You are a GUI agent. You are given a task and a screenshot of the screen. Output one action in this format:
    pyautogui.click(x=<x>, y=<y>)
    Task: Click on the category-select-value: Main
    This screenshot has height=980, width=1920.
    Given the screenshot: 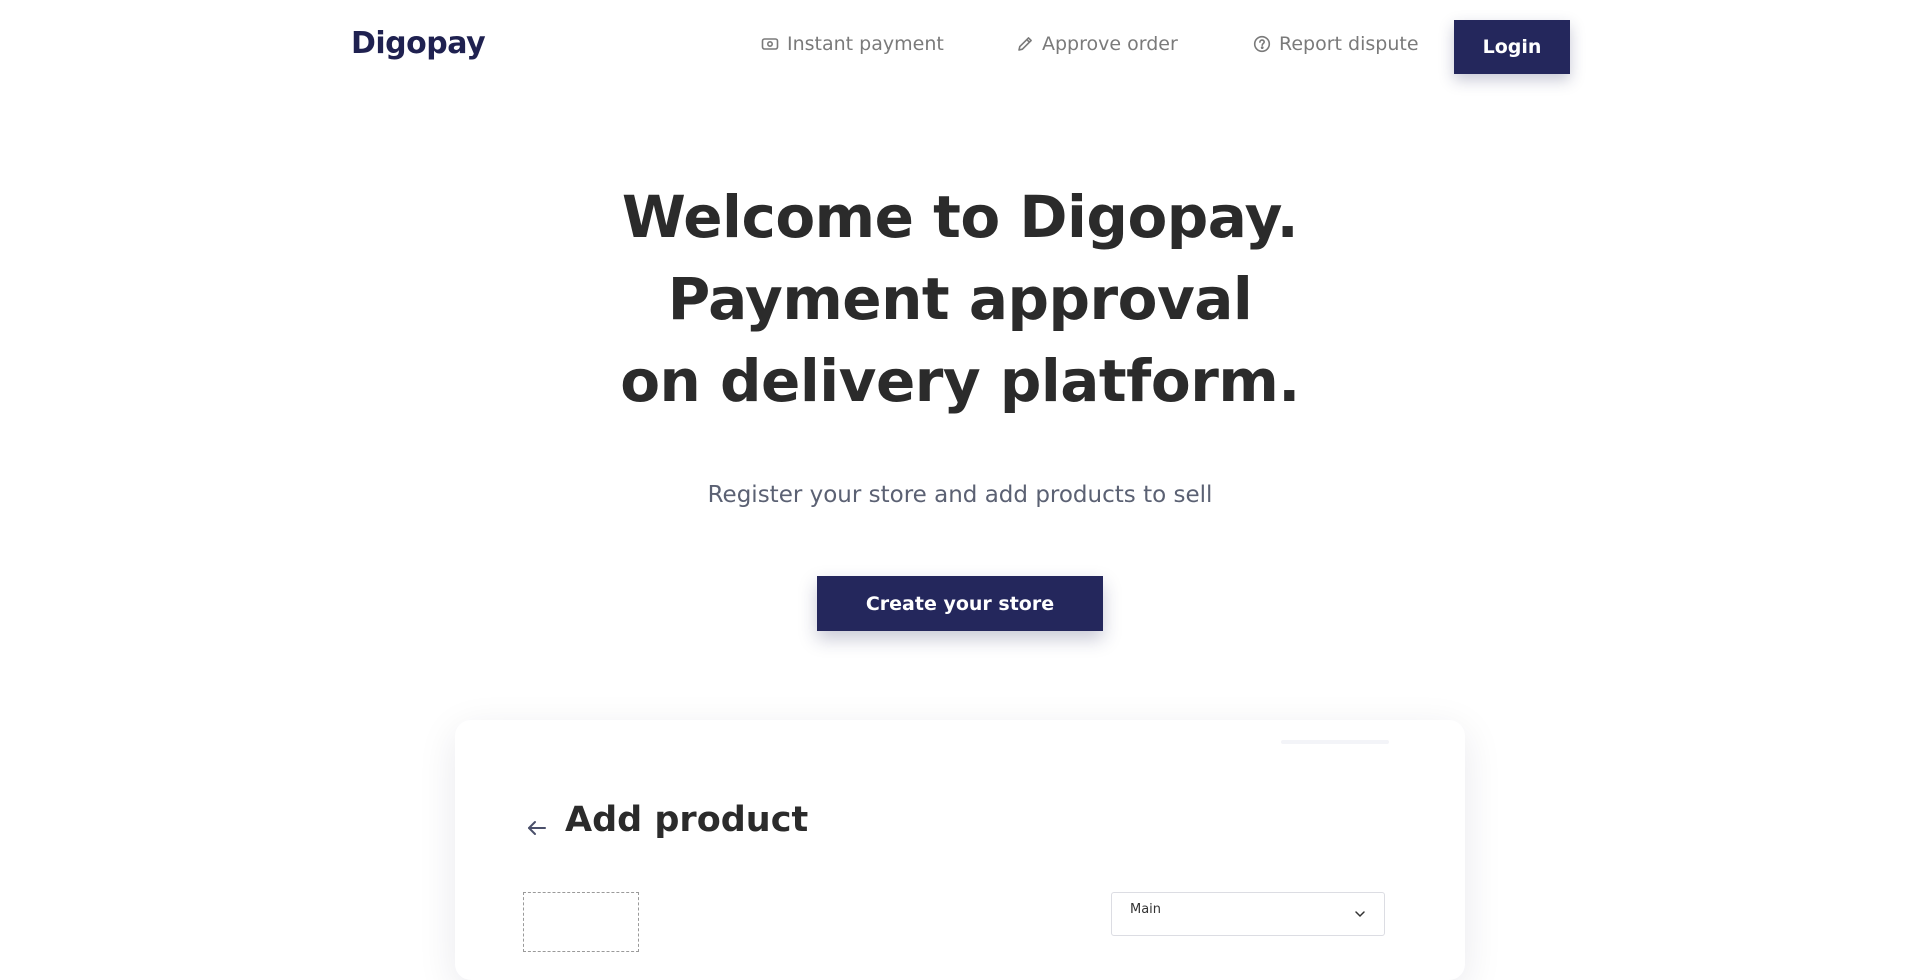 What is the action you would take?
    pyautogui.click(x=1146, y=909)
    